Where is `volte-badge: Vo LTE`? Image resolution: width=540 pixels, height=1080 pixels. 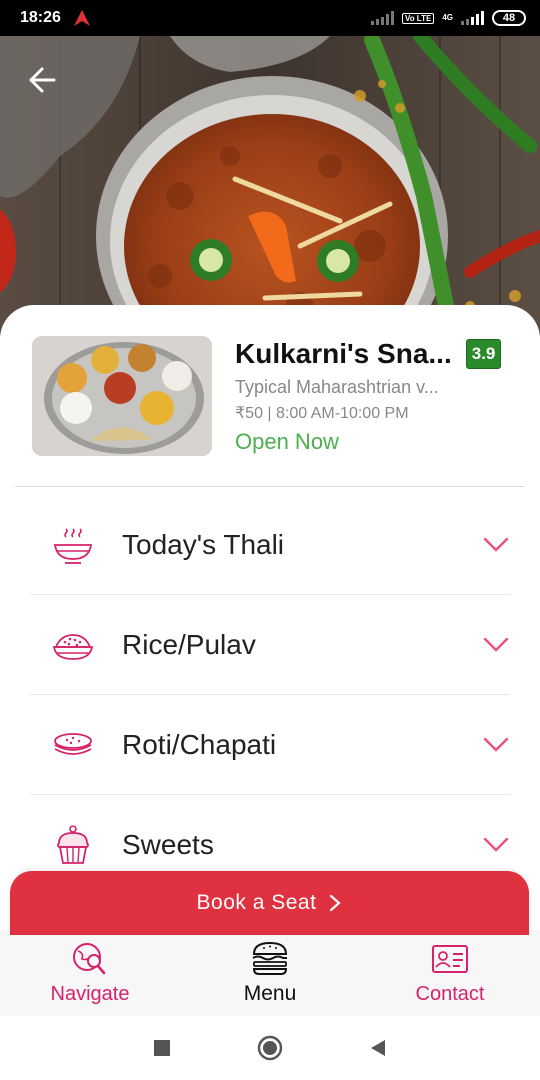 volte-badge: Vo LTE is located at coordinates (418, 18).